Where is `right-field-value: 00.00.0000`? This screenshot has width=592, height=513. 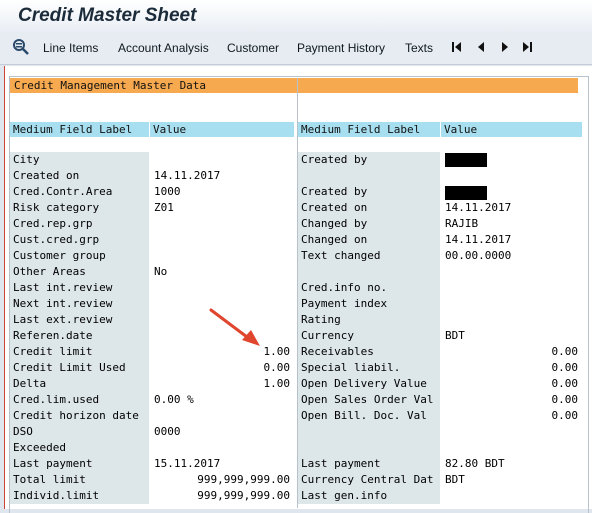
right-field-value: 00.00.0000 is located at coordinates (511, 256).